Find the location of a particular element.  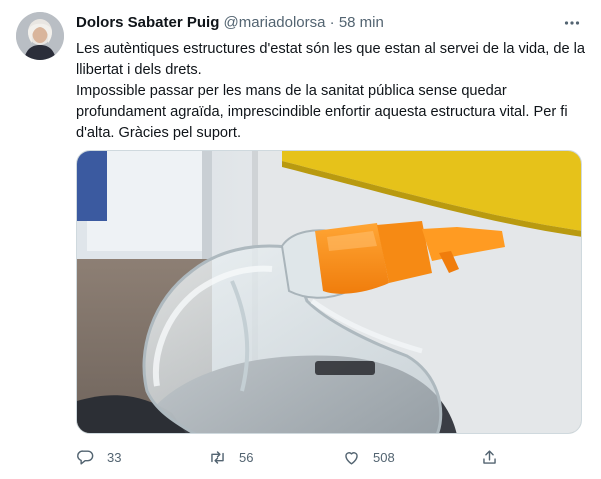

like-button: 508 is located at coordinates (368, 457).